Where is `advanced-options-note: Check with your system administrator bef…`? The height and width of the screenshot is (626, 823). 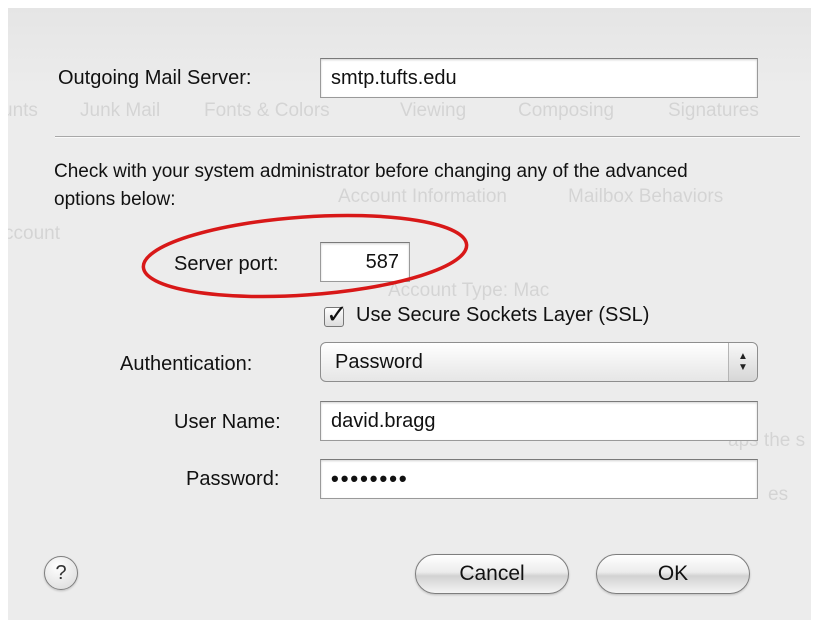
advanced-options-note: Check with your system administrator bef… is located at coordinates (371, 185).